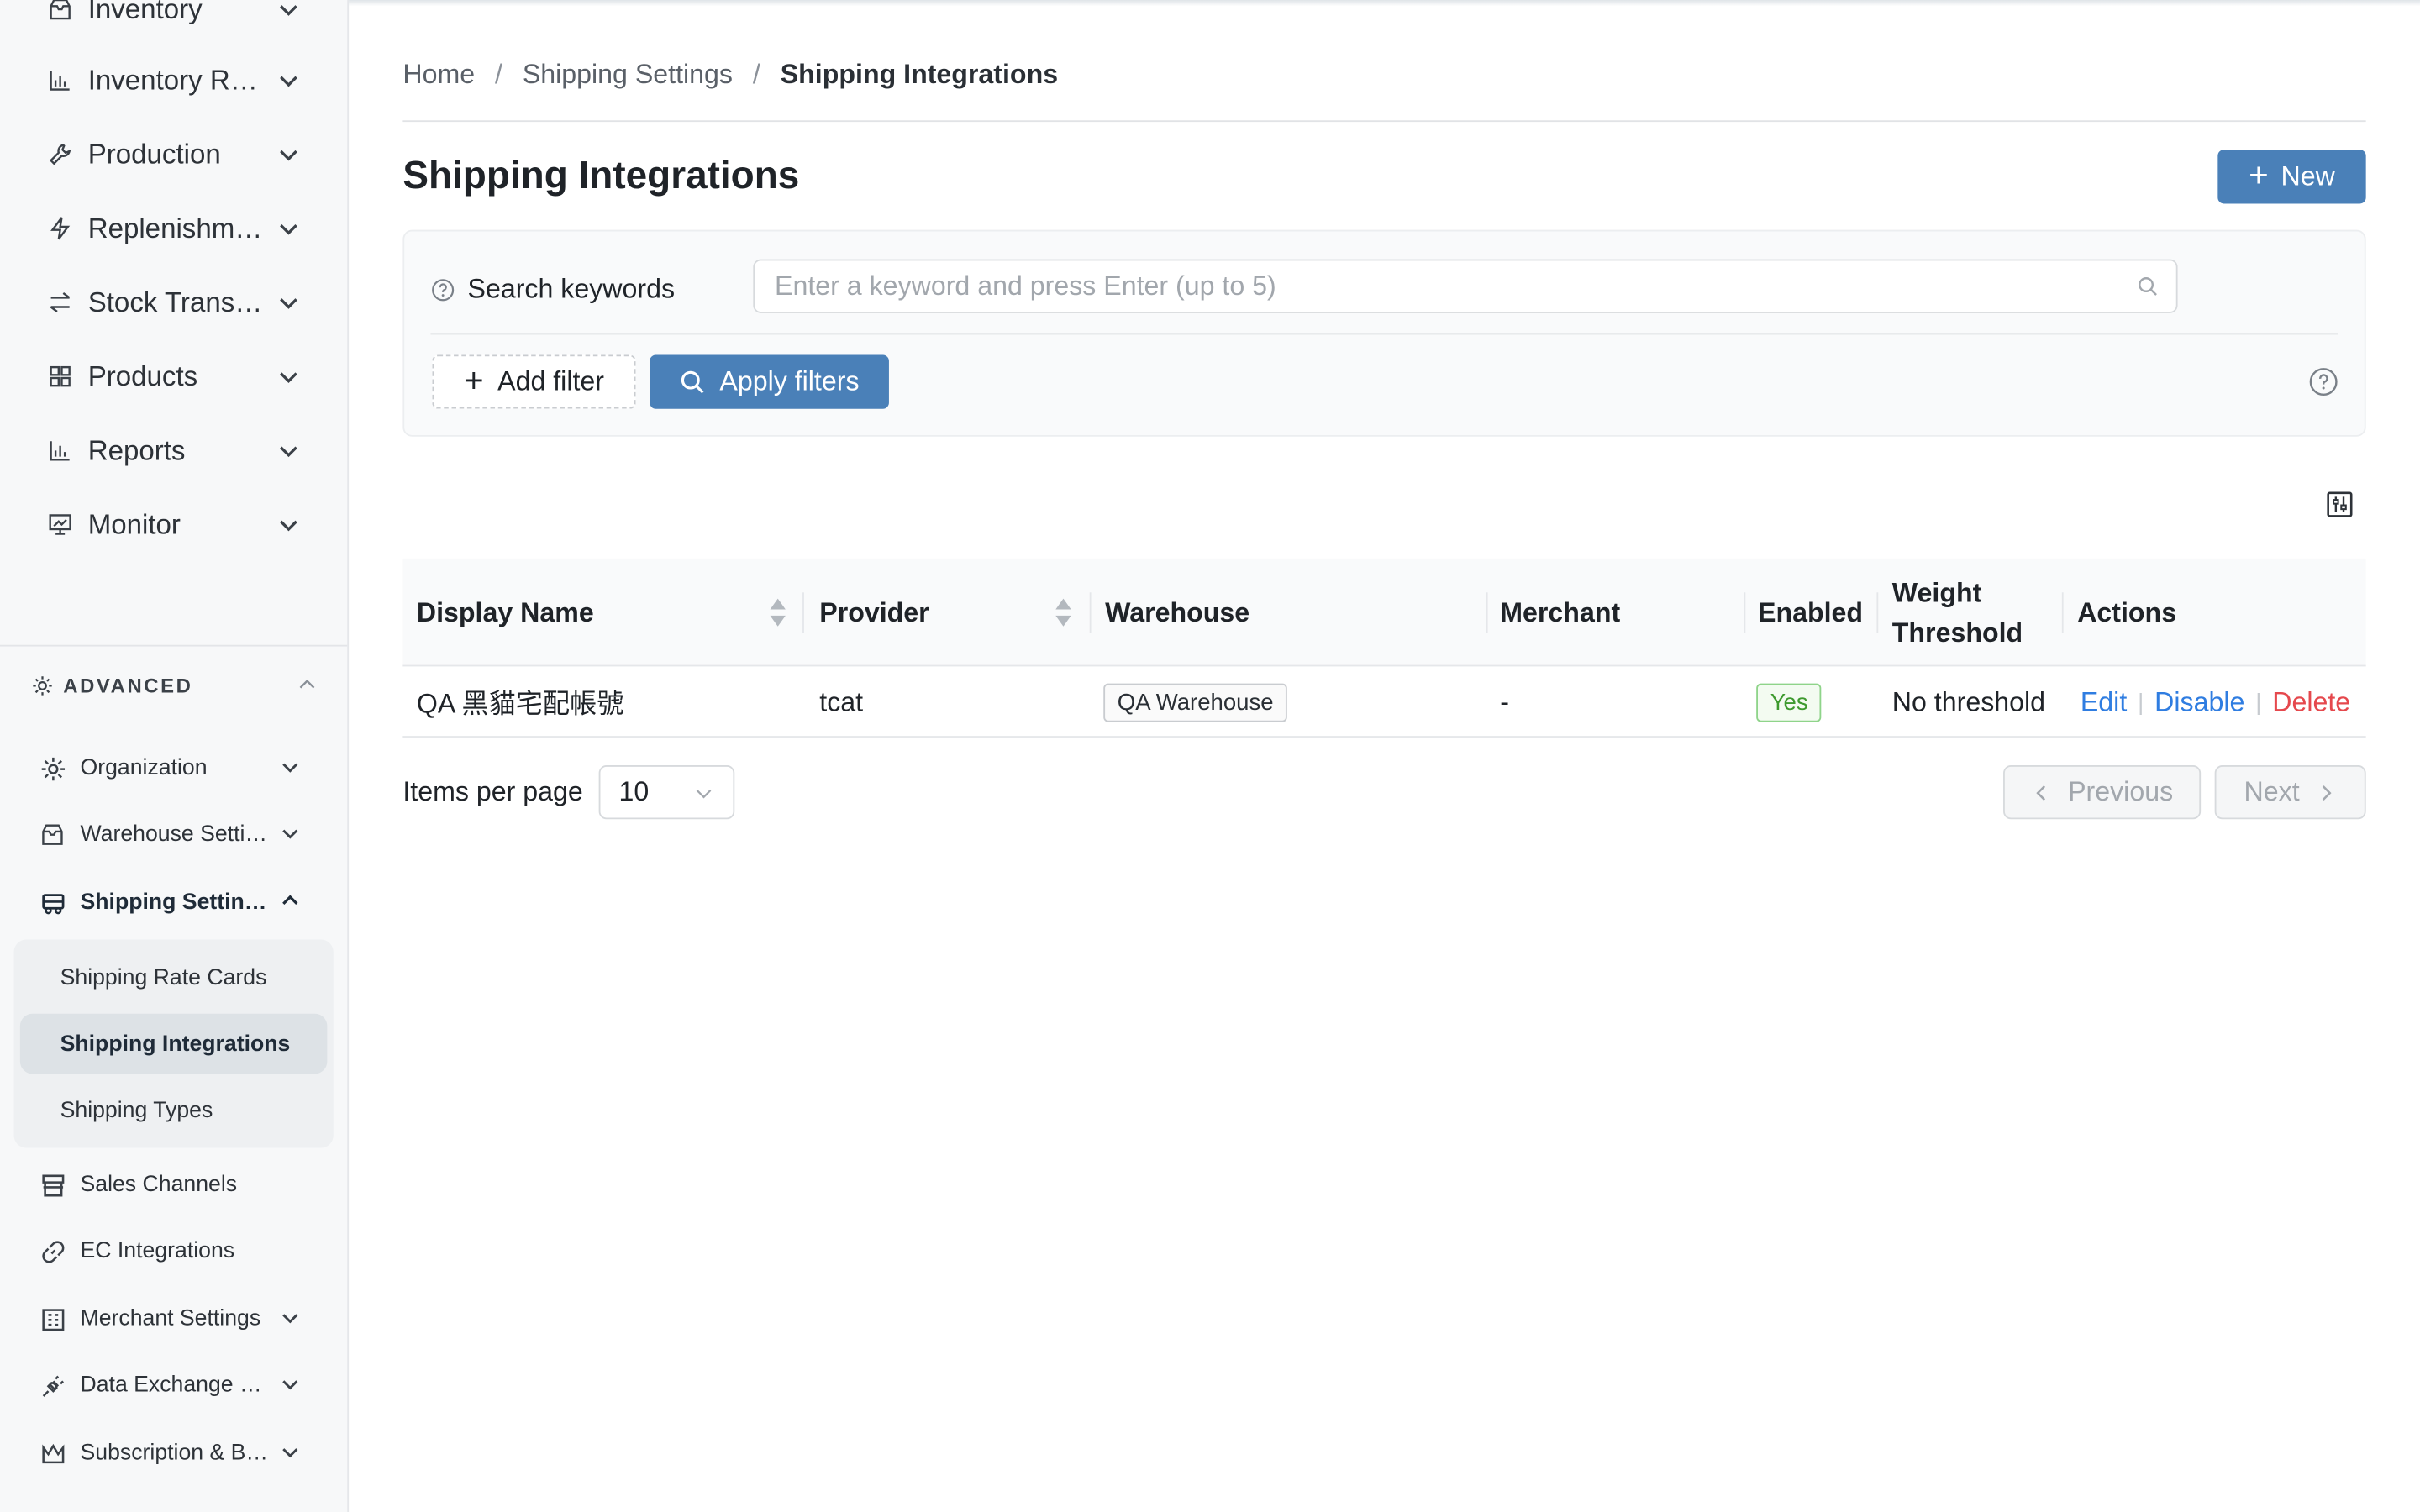  Describe the element at coordinates (552, 289) in the screenshot. I see `search-keywords-label: Search keywords` at that location.